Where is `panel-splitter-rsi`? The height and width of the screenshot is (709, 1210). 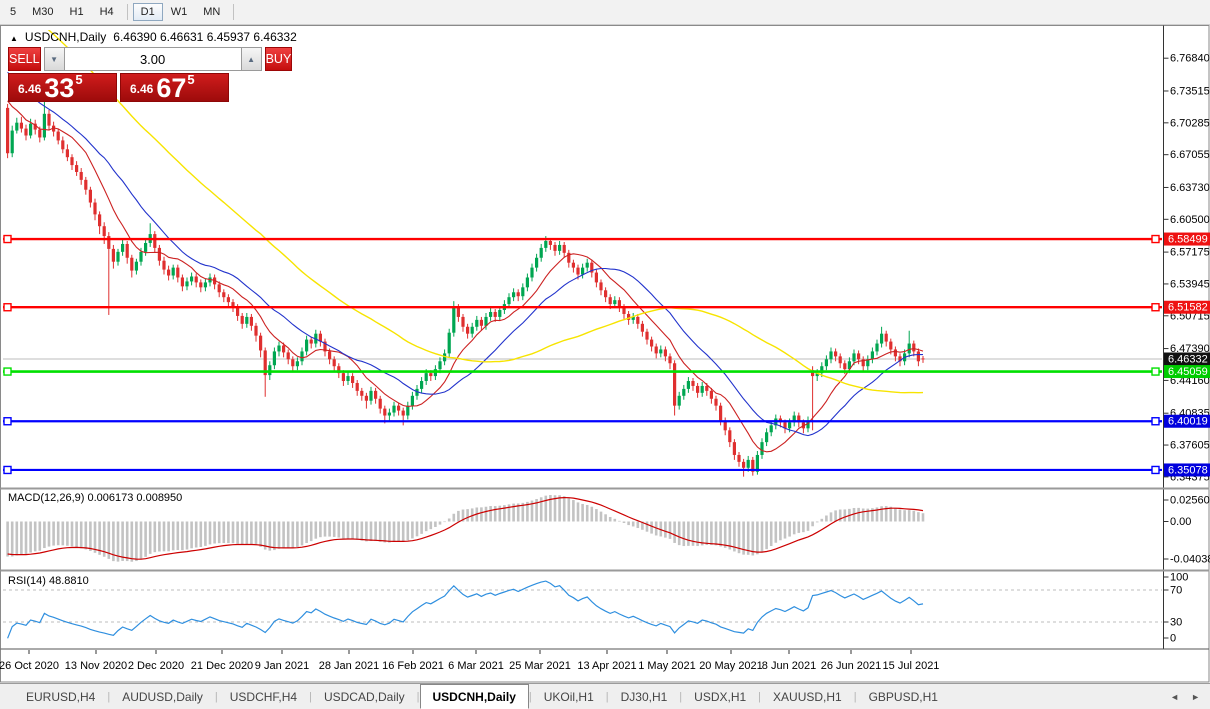
panel-splitter-rsi is located at coordinates (605, 570).